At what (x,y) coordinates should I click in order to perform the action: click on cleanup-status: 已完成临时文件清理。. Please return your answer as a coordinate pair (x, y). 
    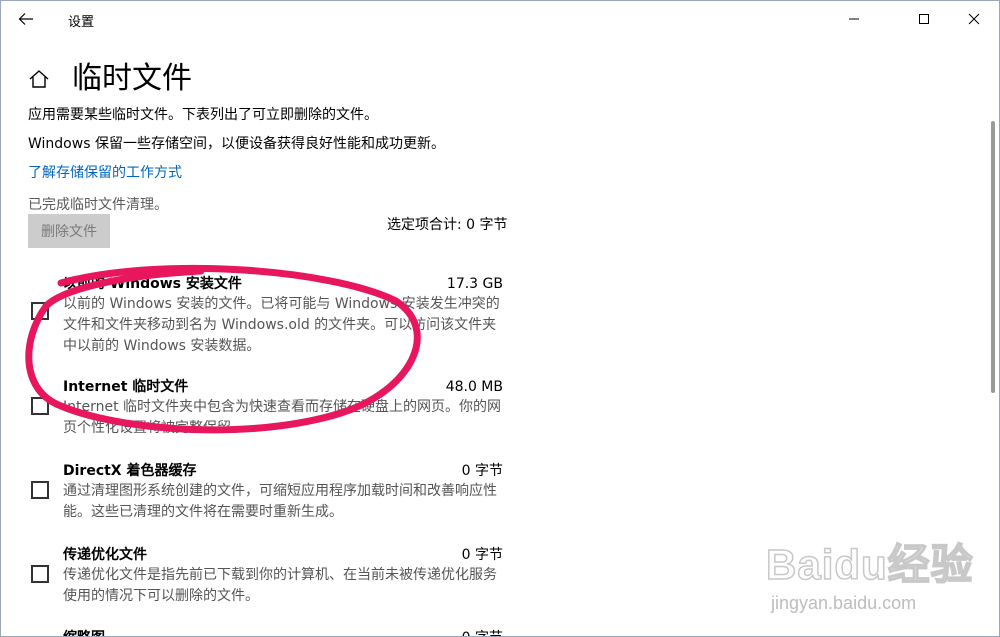
    Looking at the image, I should click on (98, 205).